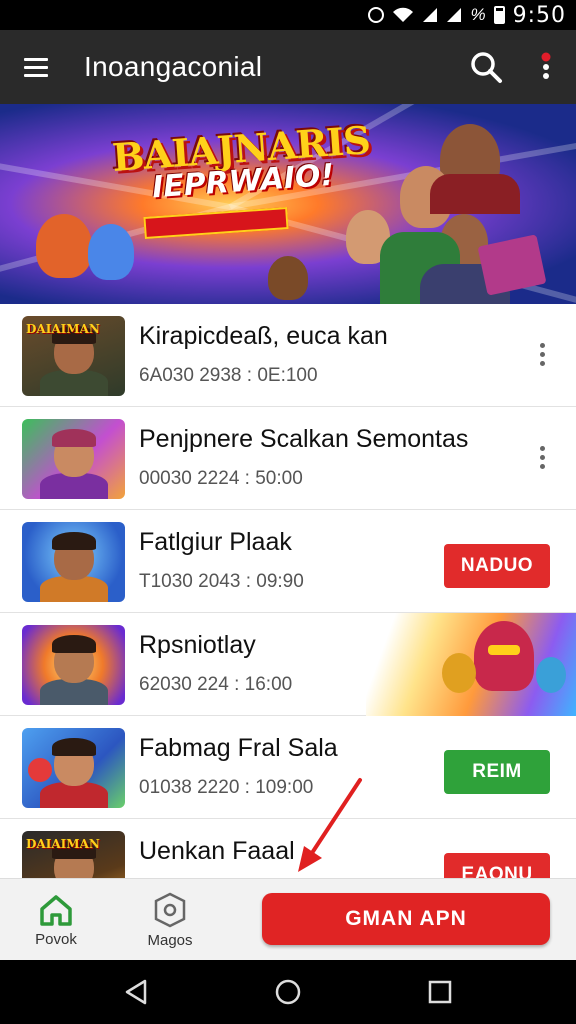 The width and height of the screenshot is (576, 1024). I want to click on back-icon, so click(136, 992).